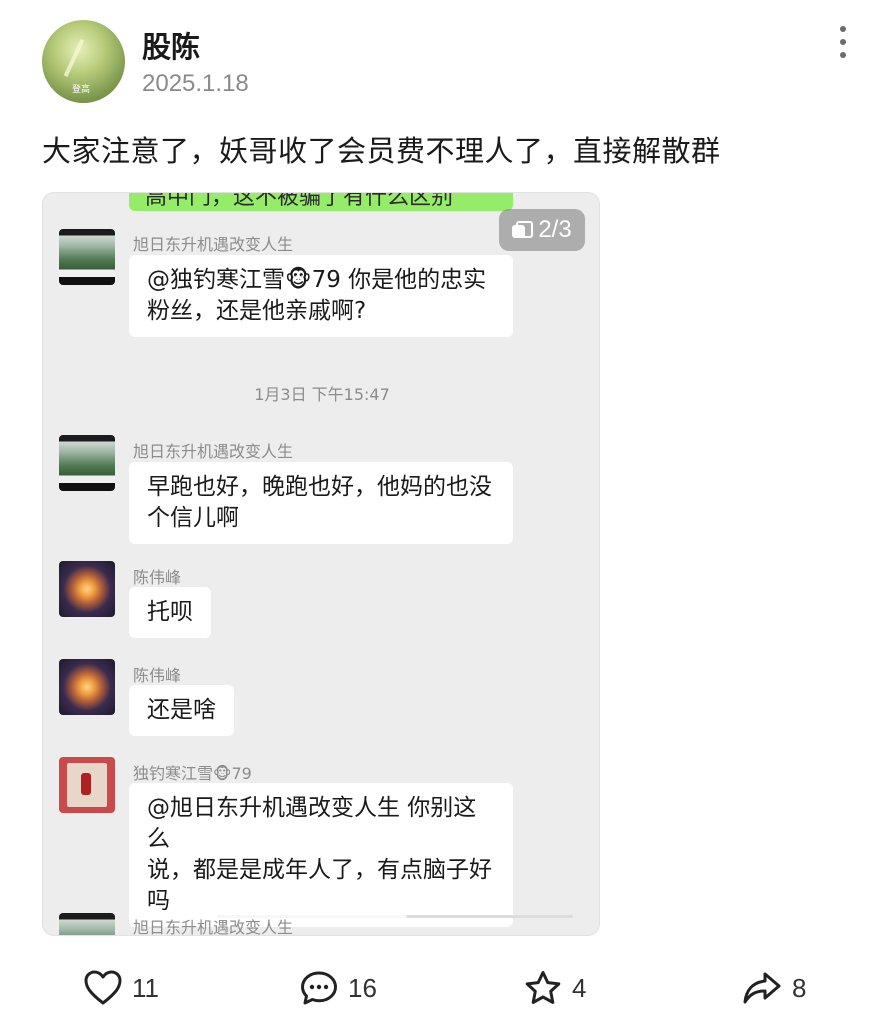  I want to click on chat-bubble-outgoing: 高中门，这不被骗了有什么区别, so click(321, 201).